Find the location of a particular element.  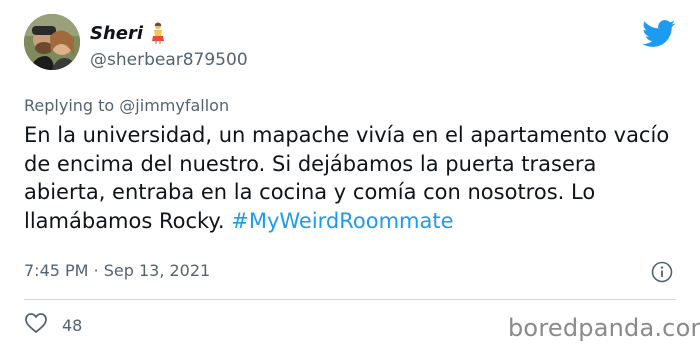

divider is located at coordinates (350, 299).